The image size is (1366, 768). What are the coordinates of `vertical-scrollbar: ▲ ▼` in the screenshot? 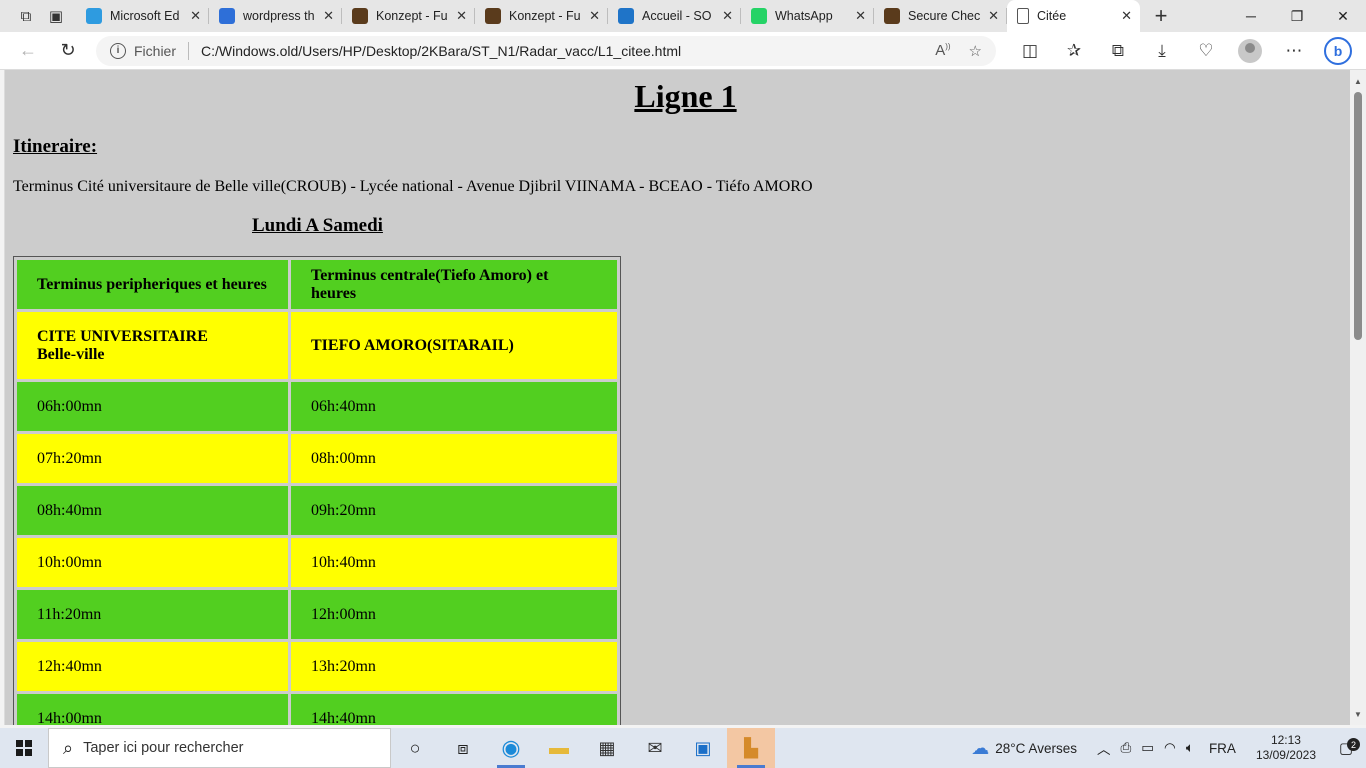 It's located at (1358, 397).